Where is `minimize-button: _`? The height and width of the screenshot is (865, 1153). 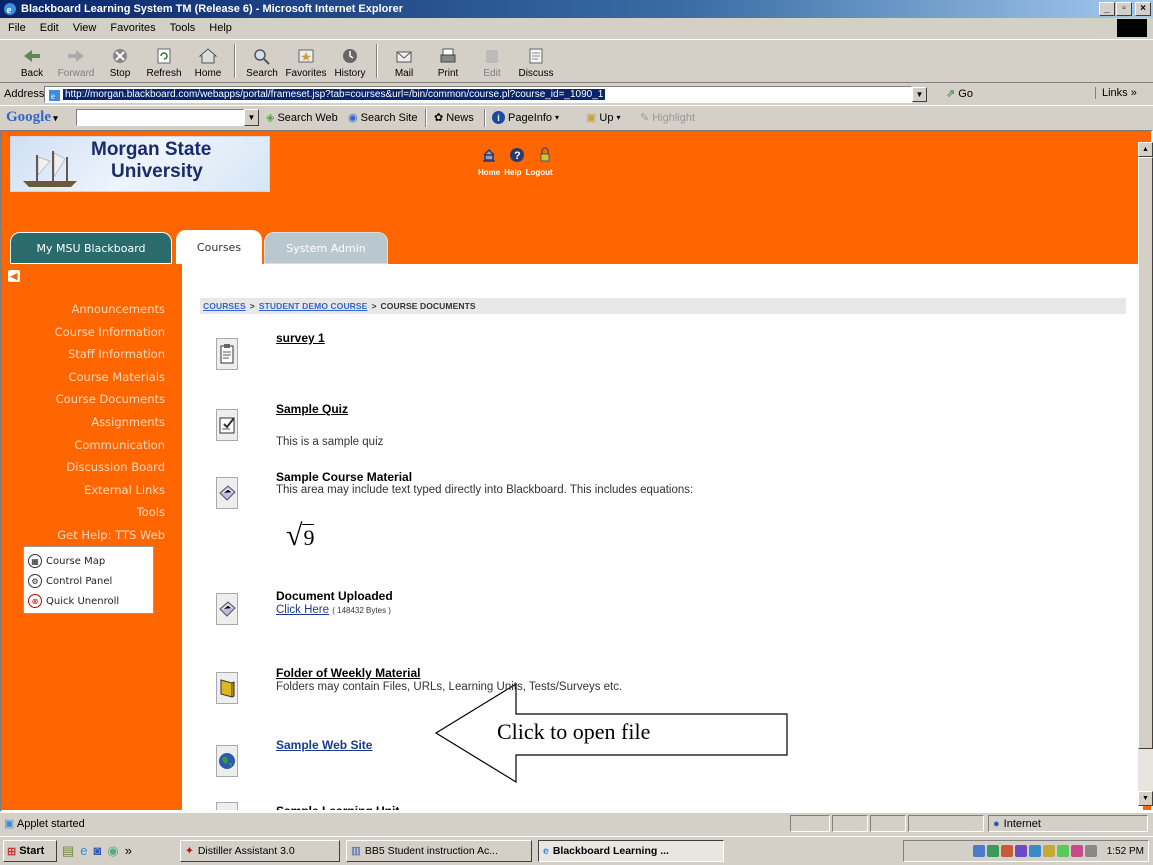 minimize-button: _ is located at coordinates (1107, 9).